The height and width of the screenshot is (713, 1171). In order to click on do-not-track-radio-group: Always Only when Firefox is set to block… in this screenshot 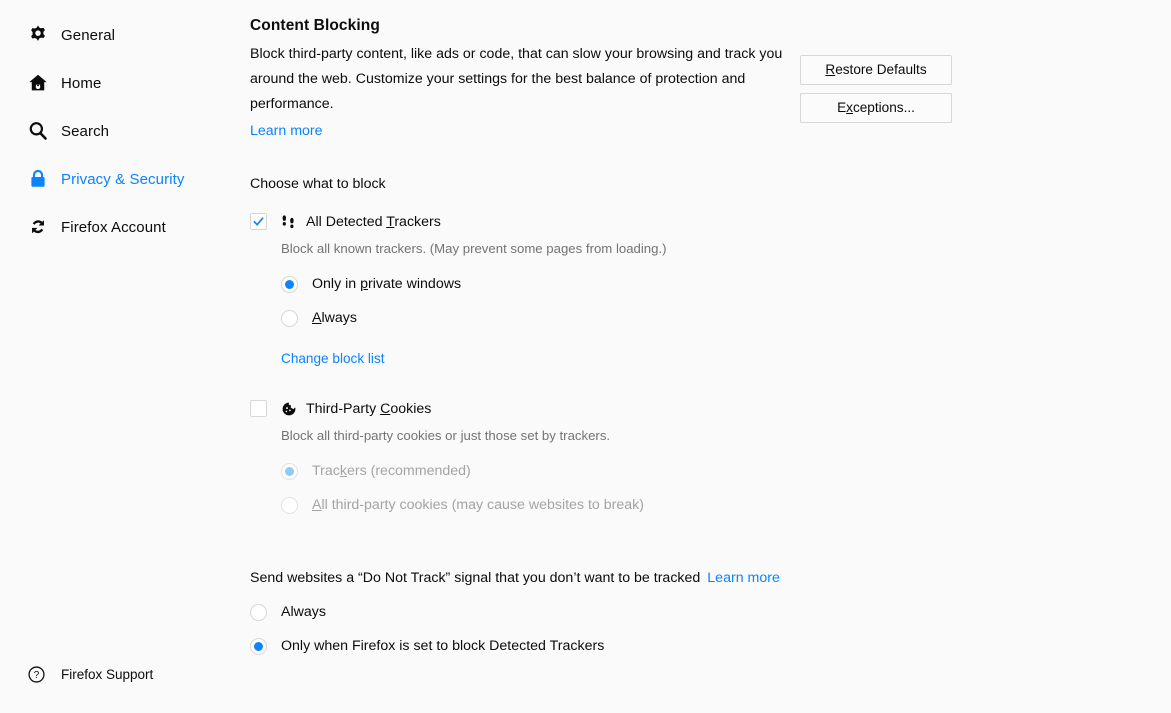, I will do `click(710, 629)`.